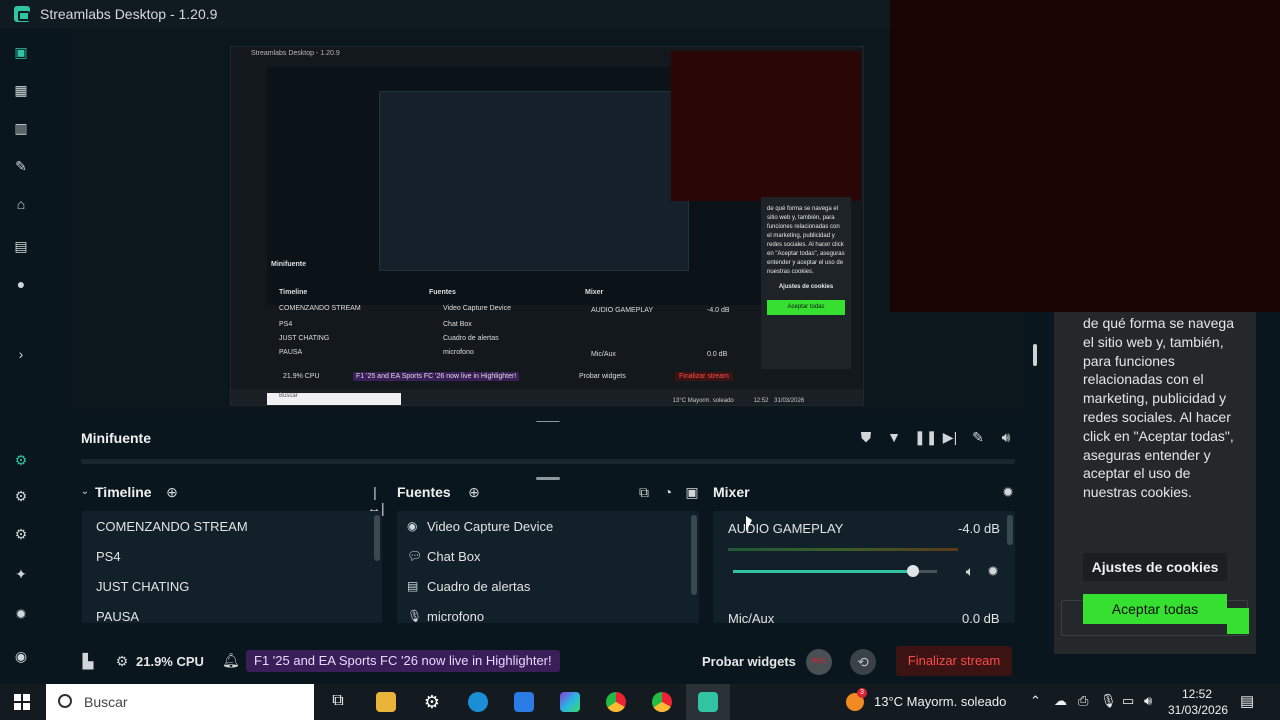 This screenshot has height=720, width=1280. I want to click on expand-arrow-icon: ›, so click(21, 354).